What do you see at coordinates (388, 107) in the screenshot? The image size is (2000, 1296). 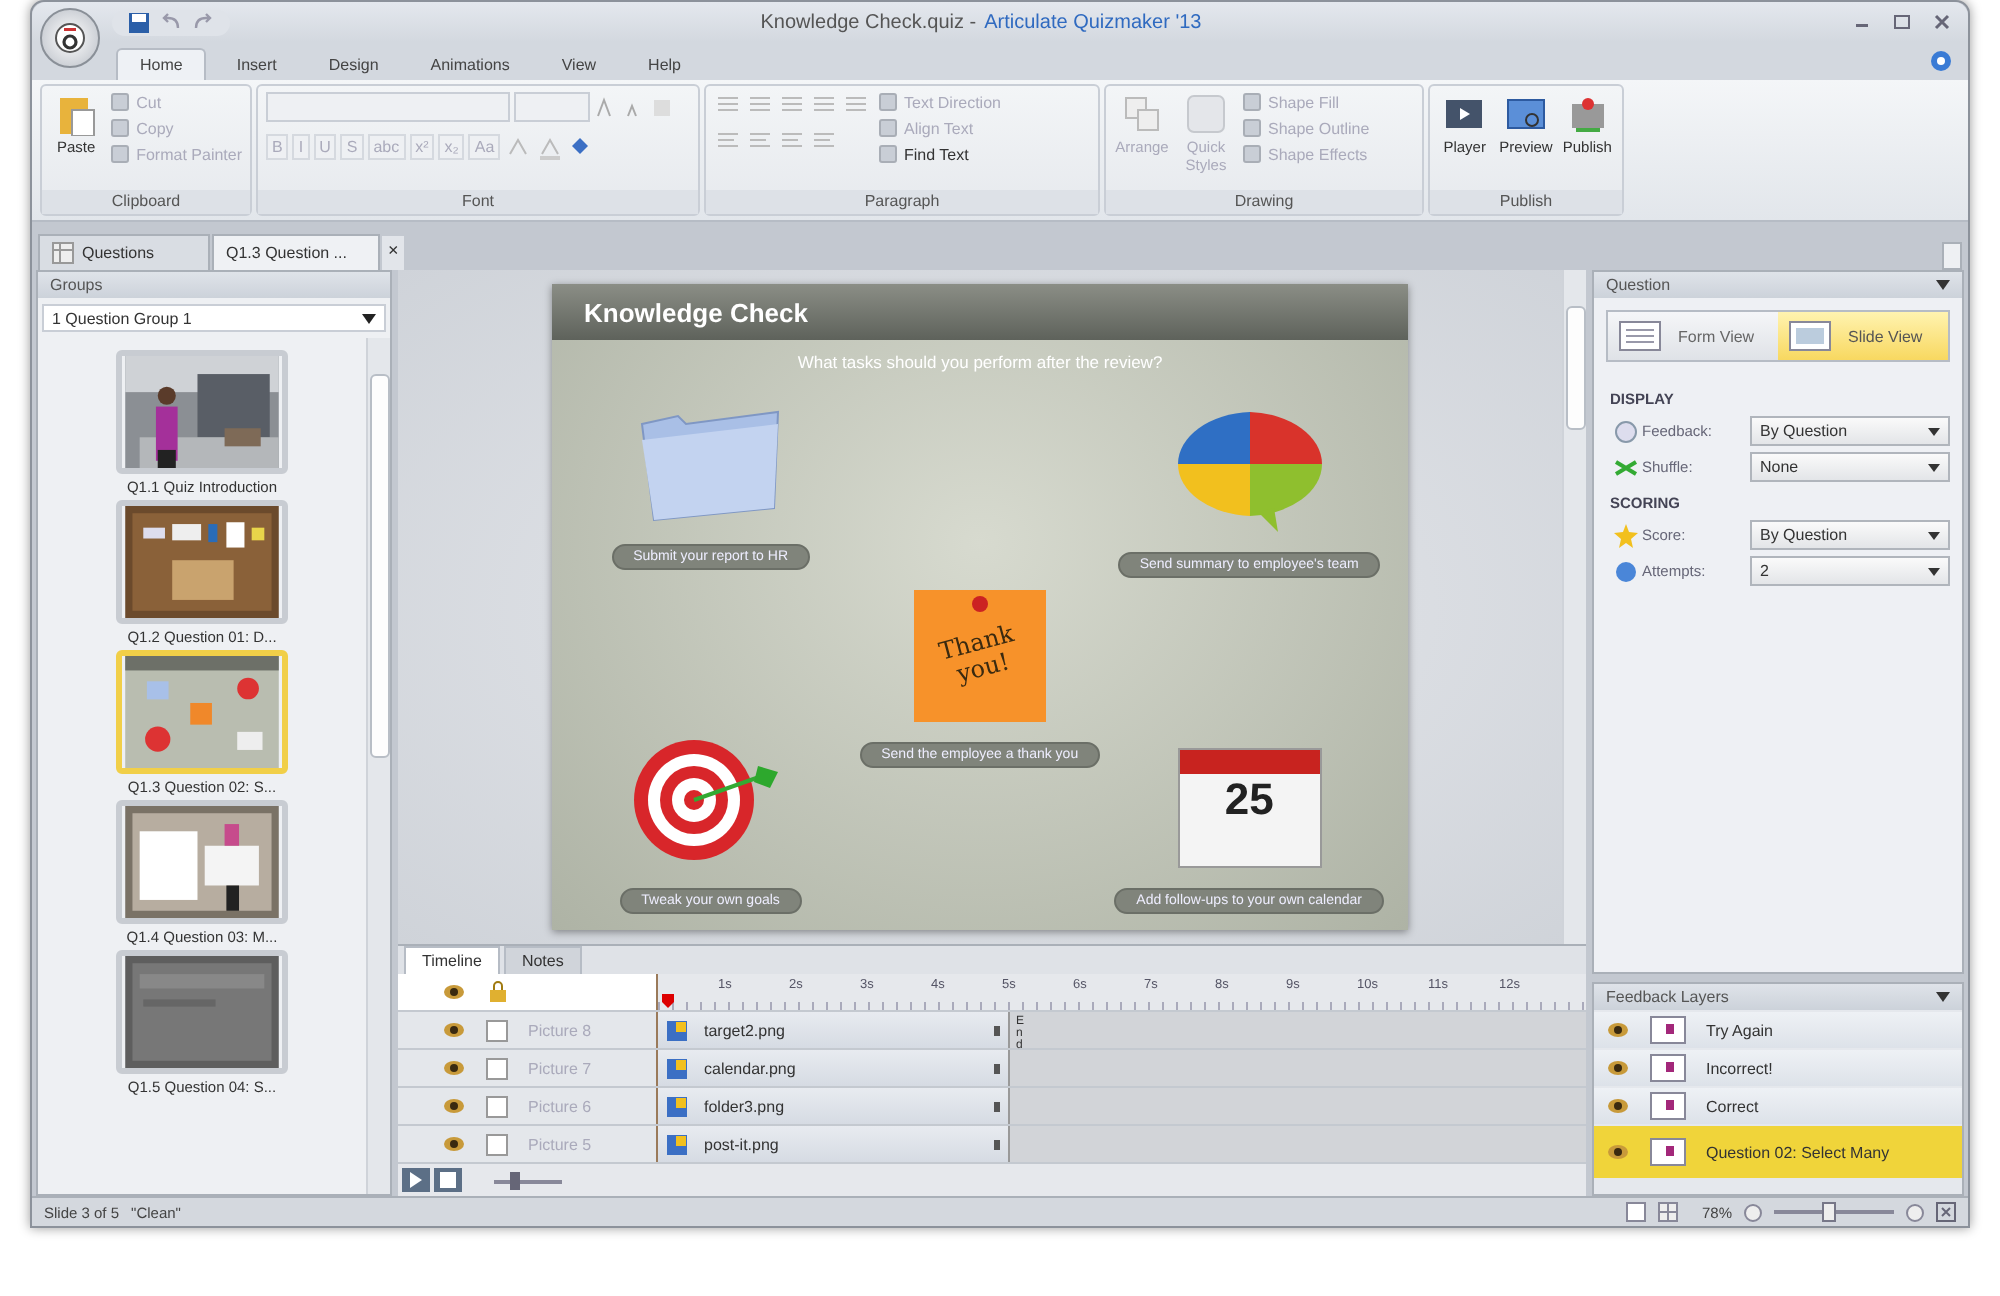 I see `font-name-field` at bounding box center [388, 107].